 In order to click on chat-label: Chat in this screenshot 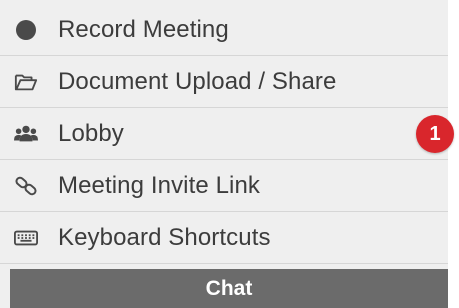, I will do `click(229, 288)`.